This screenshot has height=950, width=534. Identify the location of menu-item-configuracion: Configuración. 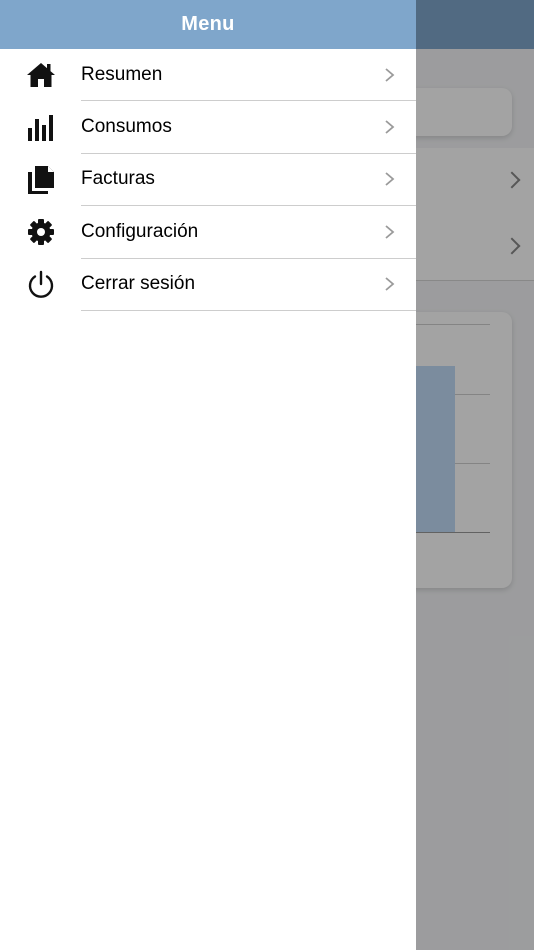
(208, 232).